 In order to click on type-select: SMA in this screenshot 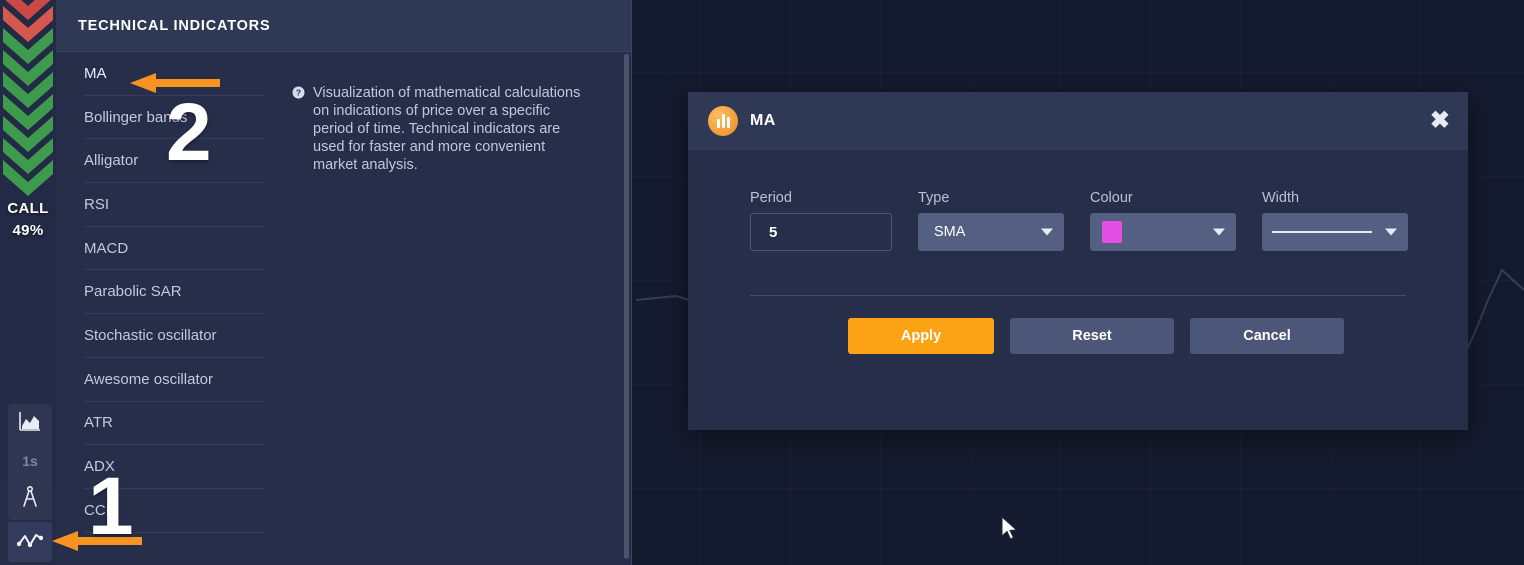, I will do `click(991, 232)`.